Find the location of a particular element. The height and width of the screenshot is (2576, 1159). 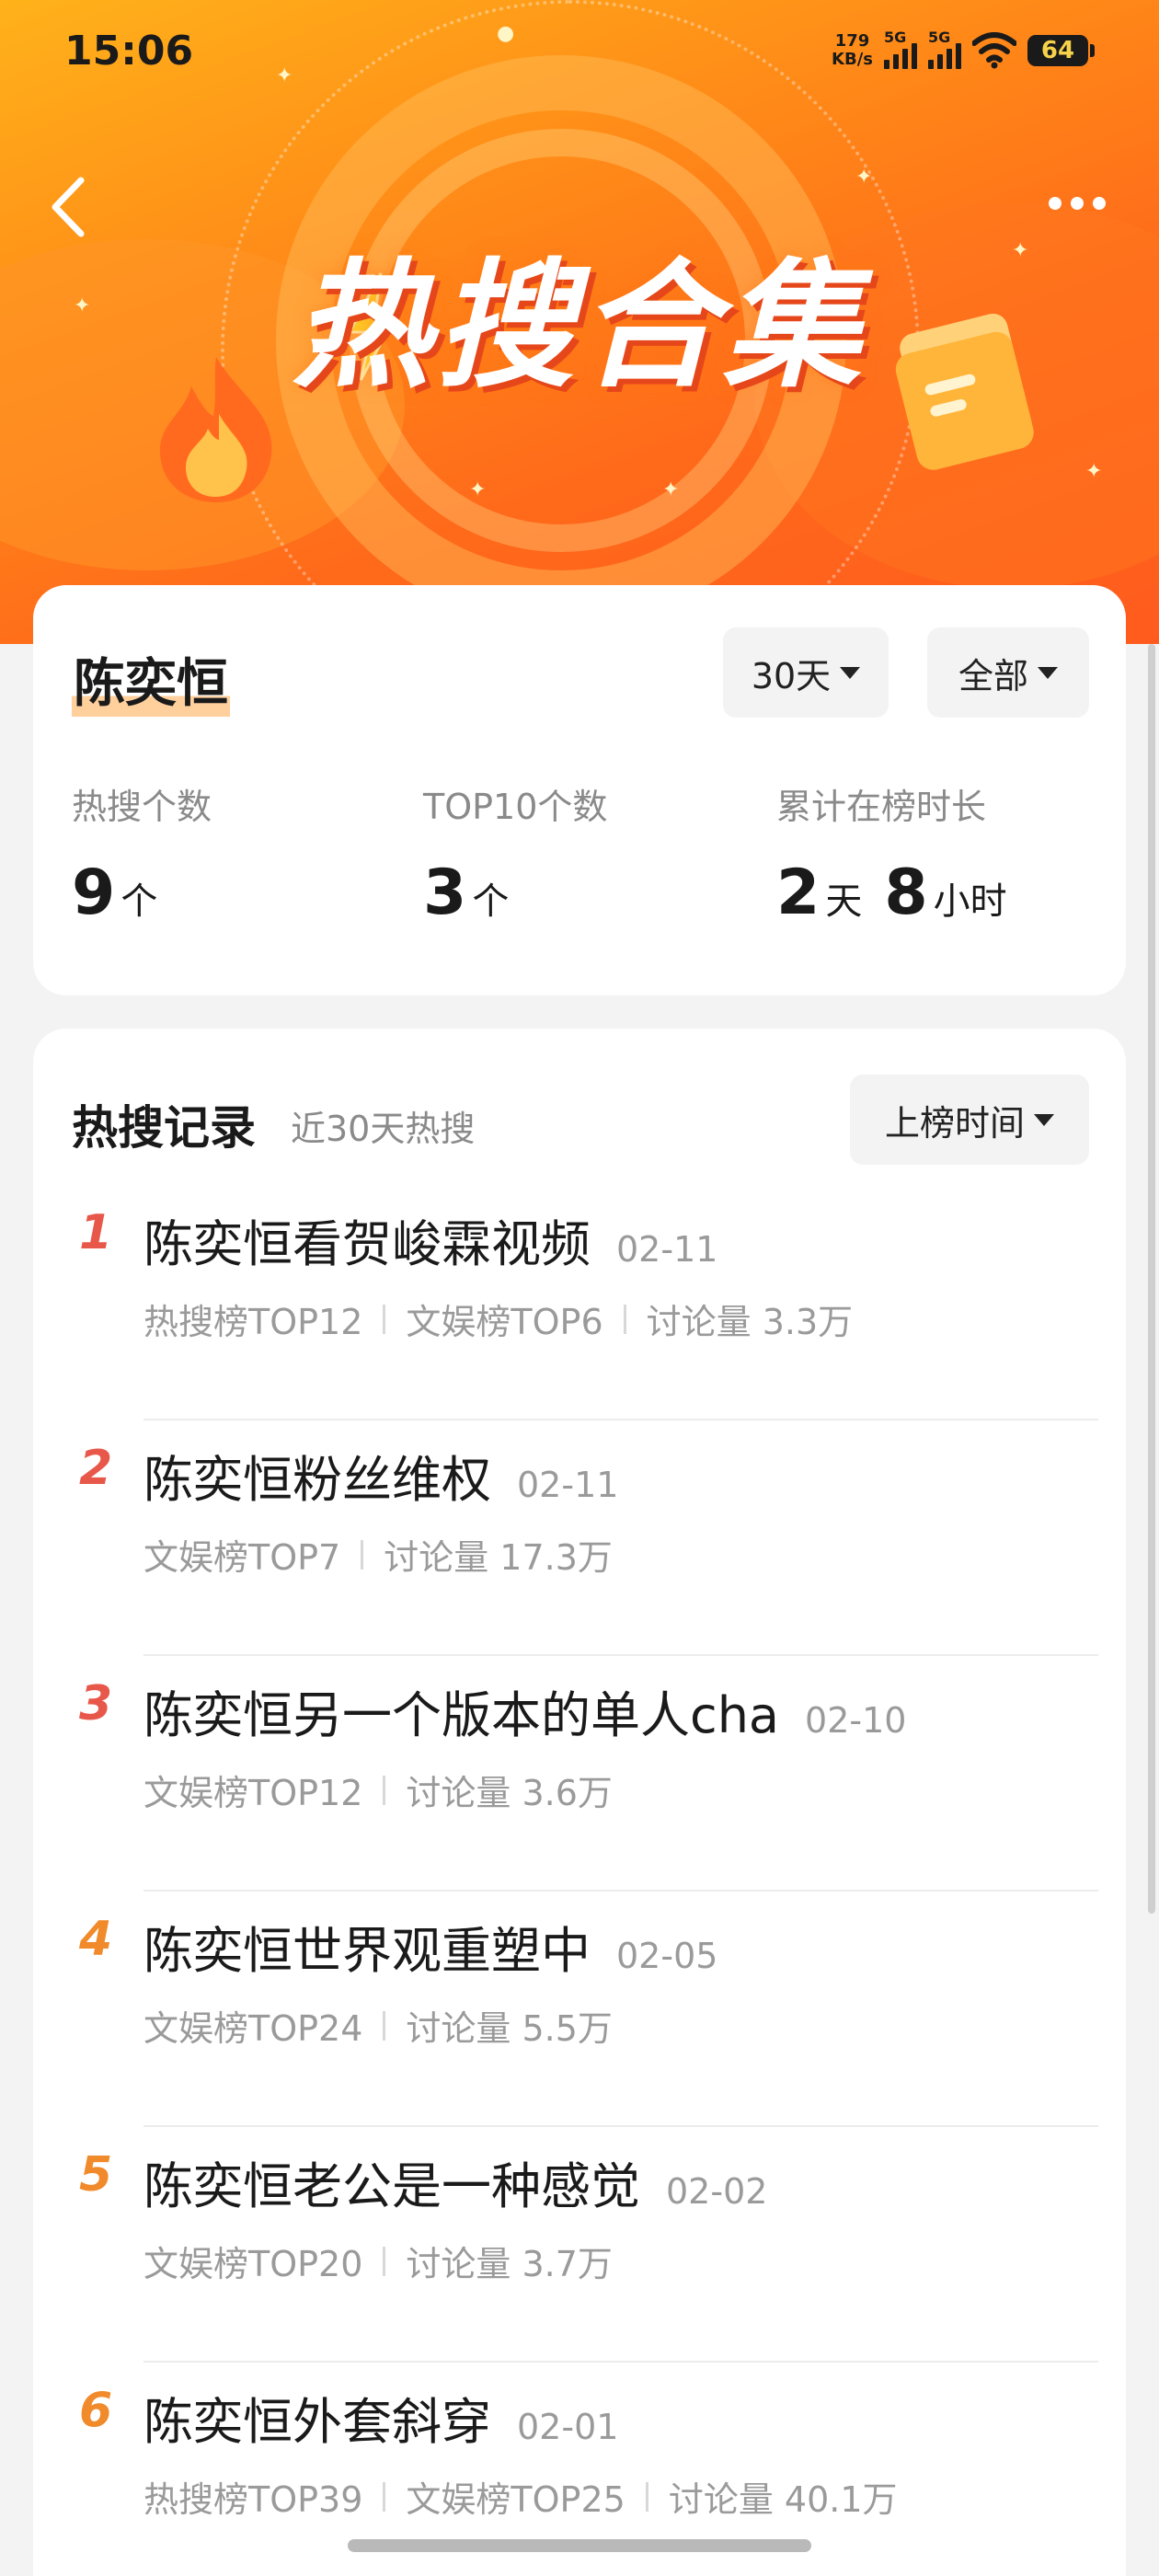

rank-number: 1 is located at coordinates (96, 1232).